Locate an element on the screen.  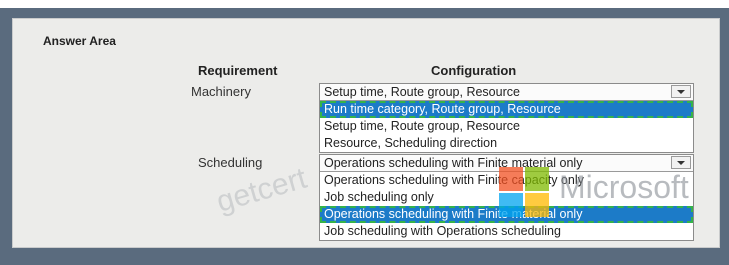
top-strip is located at coordinates (364, 4).